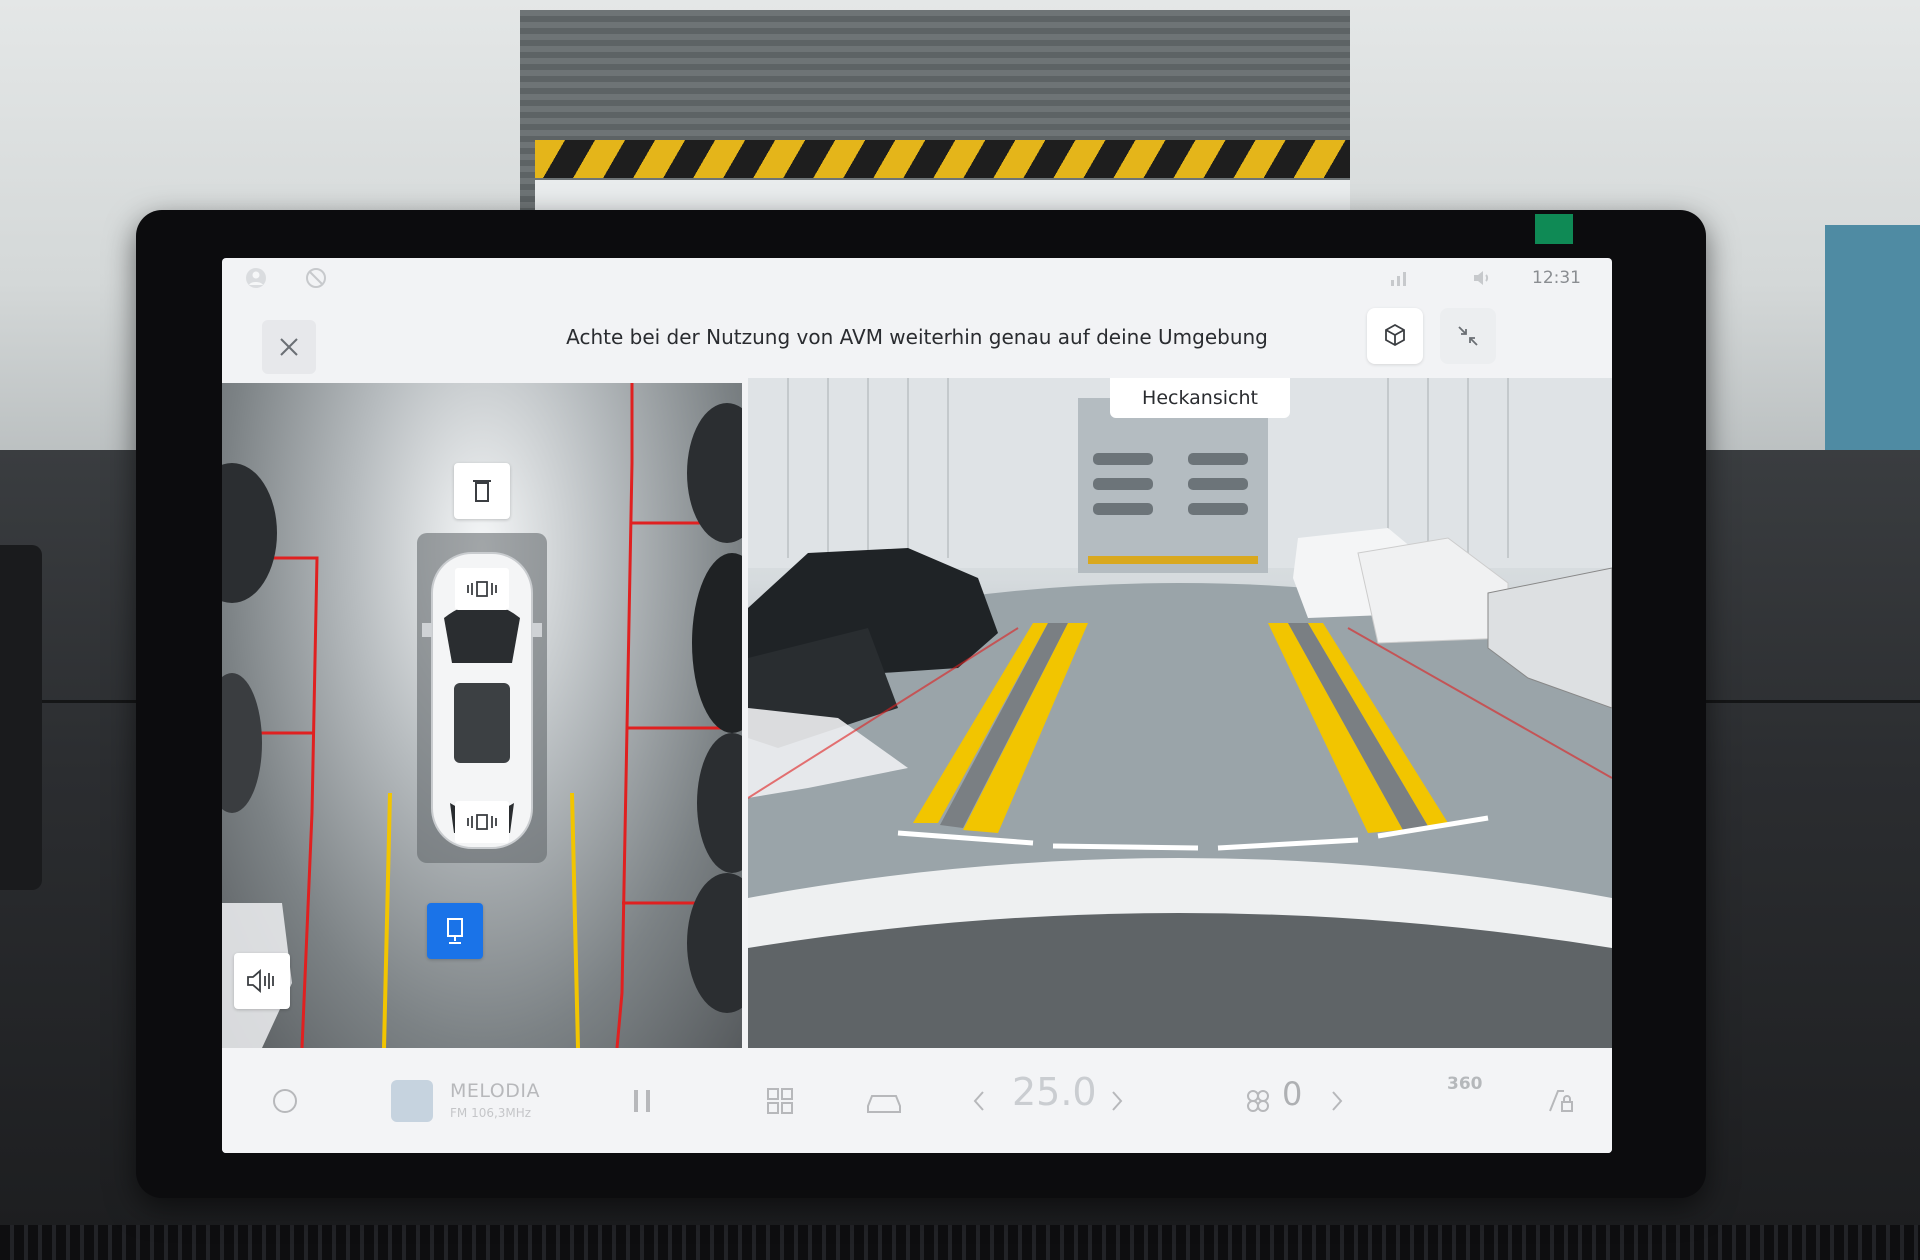 The width and height of the screenshot is (1920, 1260). Describe the element at coordinates (1398, 279) in the screenshot. I see `signal-off-icon` at that location.